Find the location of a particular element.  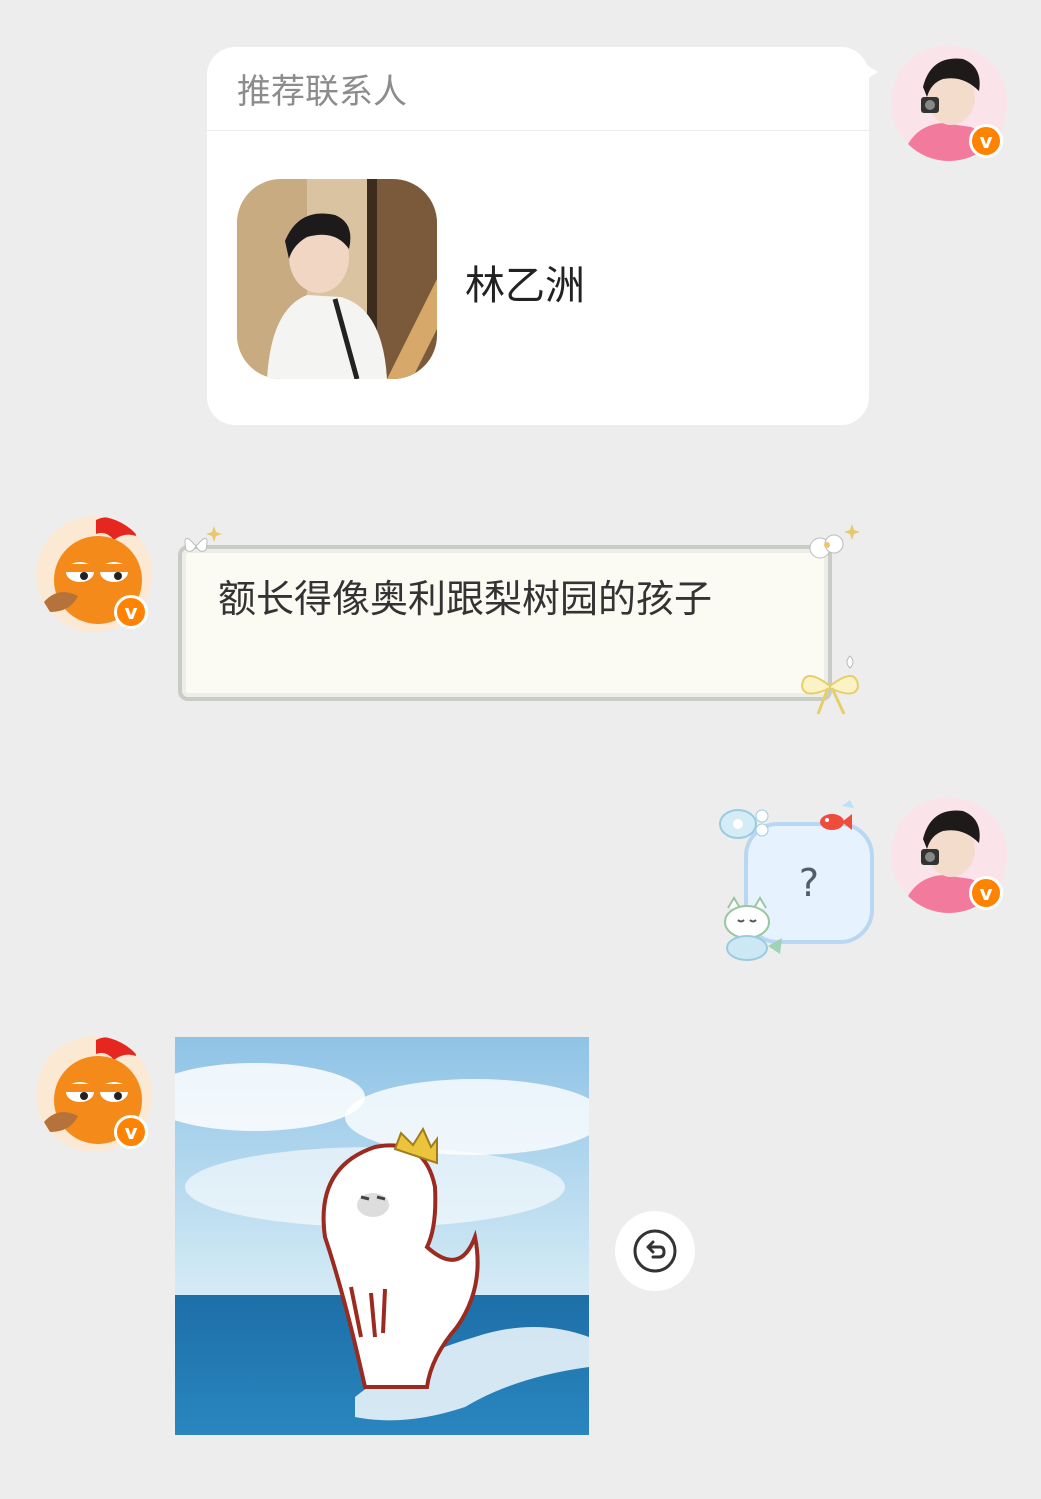

contact-name: 林乙洲 is located at coordinates (525, 286).